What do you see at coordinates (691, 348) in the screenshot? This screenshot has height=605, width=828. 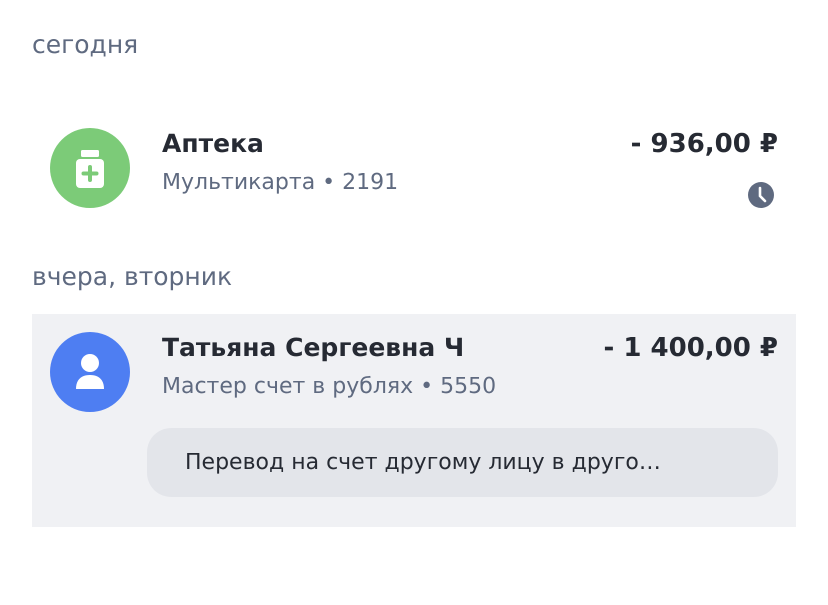 I see `amount: - 1 400,00 ₽` at bounding box center [691, 348].